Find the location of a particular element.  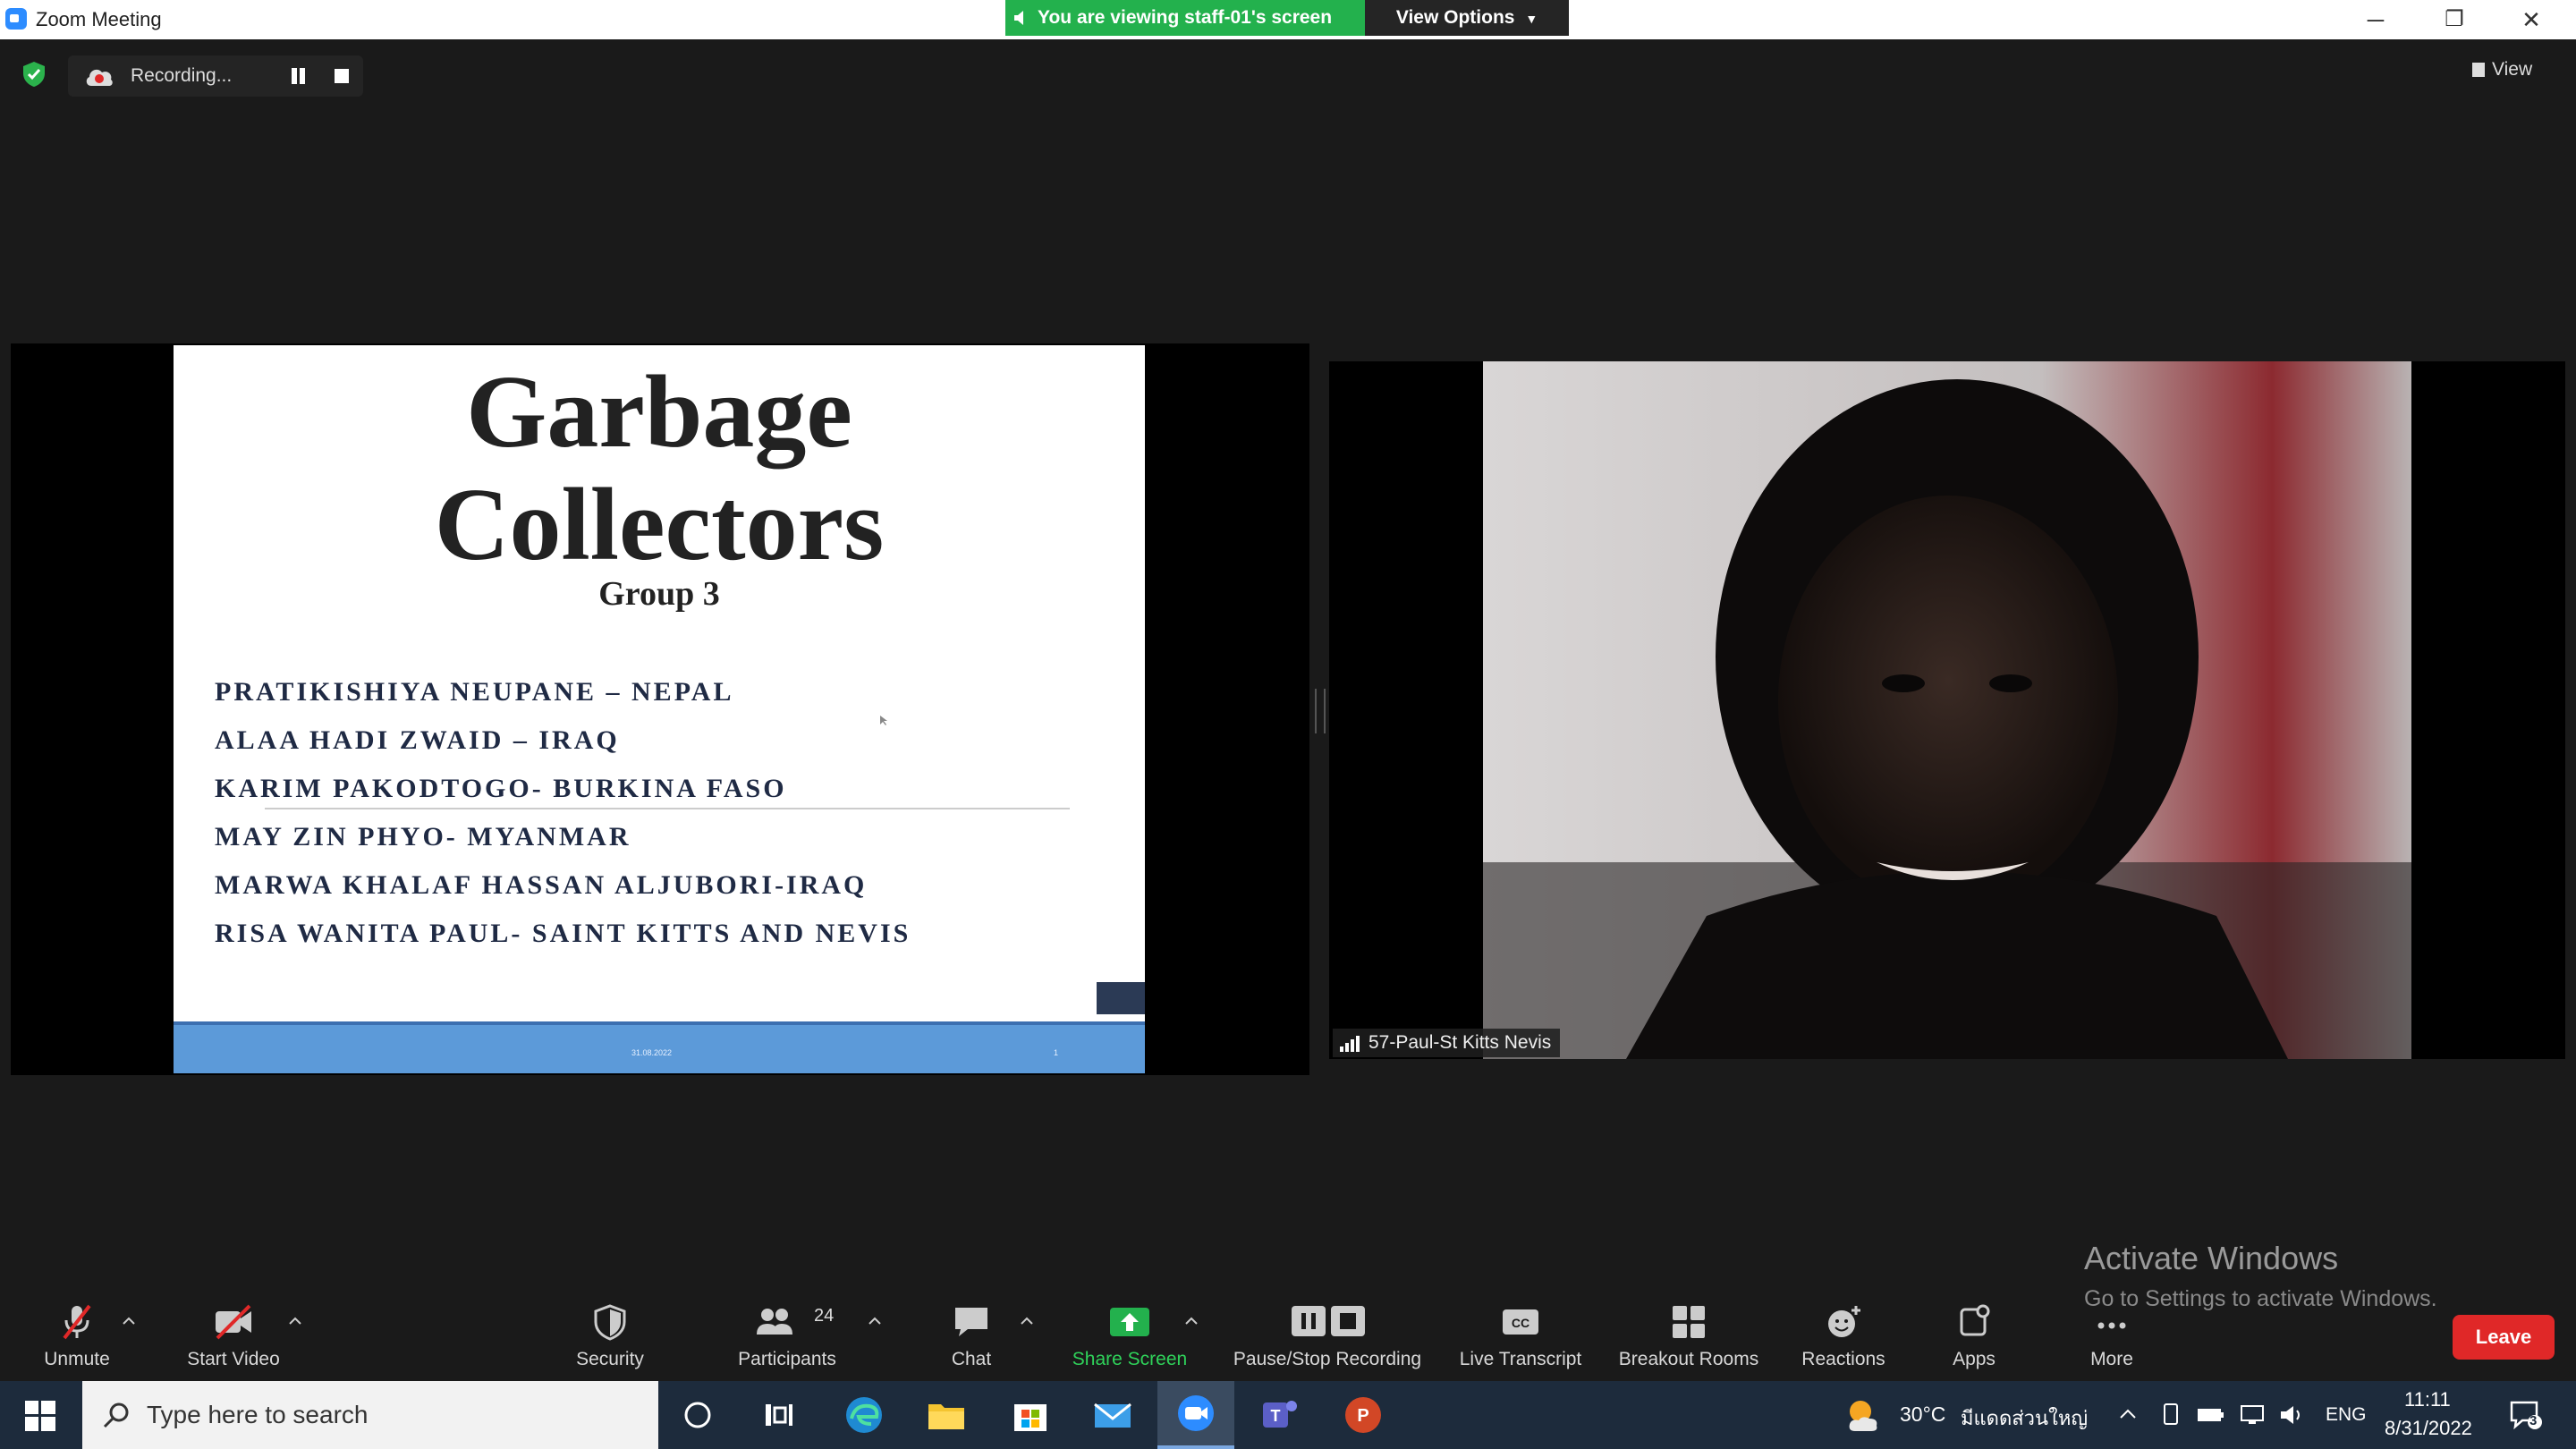

start-video-button: Start Video is located at coordinates (233, 1337).